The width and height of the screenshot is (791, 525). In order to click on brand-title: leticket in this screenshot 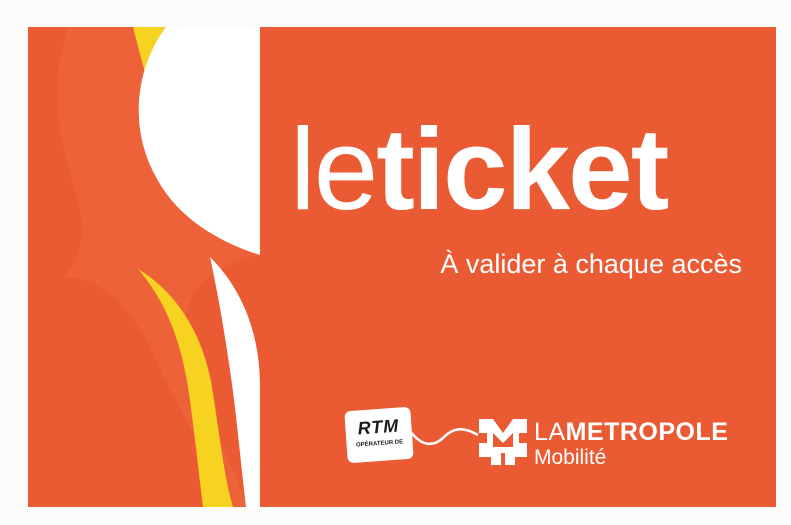, I will do `click(479, 169)`.